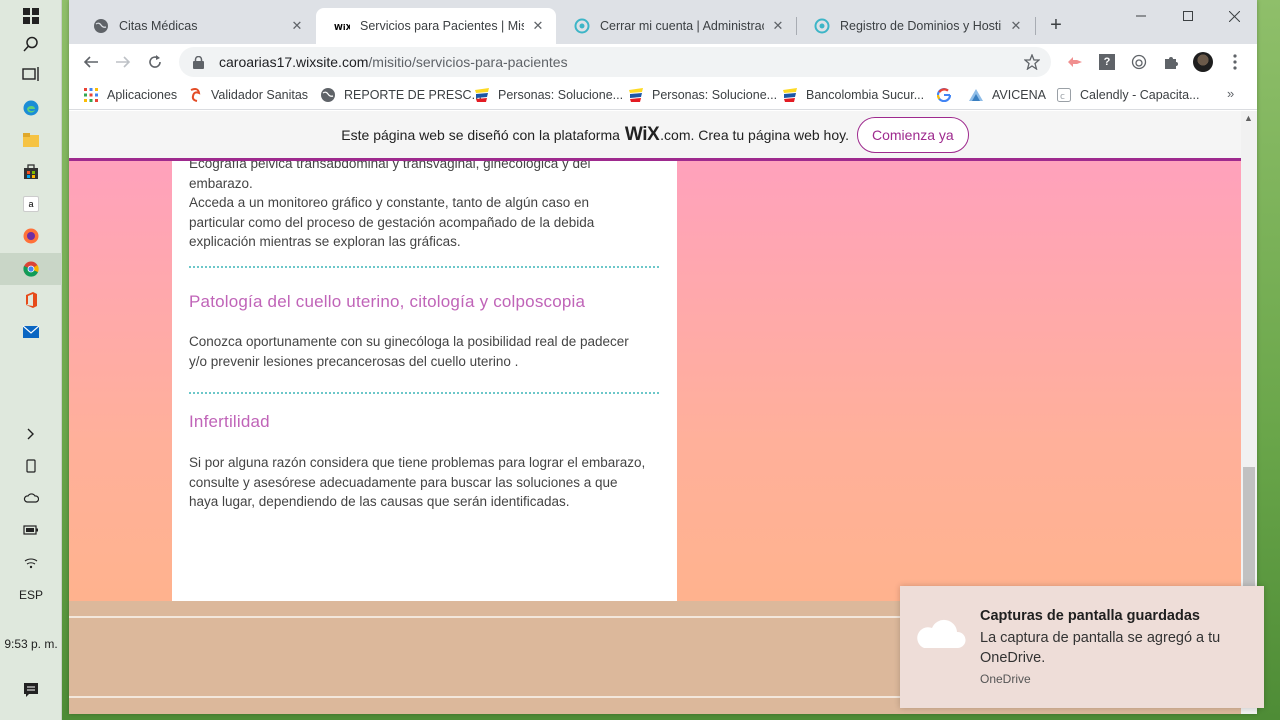 This screenshot has width=1280, height=720. What do you see at coordinates (1235, 62) in the screenshot?
I see `chrome-menu-button` at bounding box center [1235, 62].